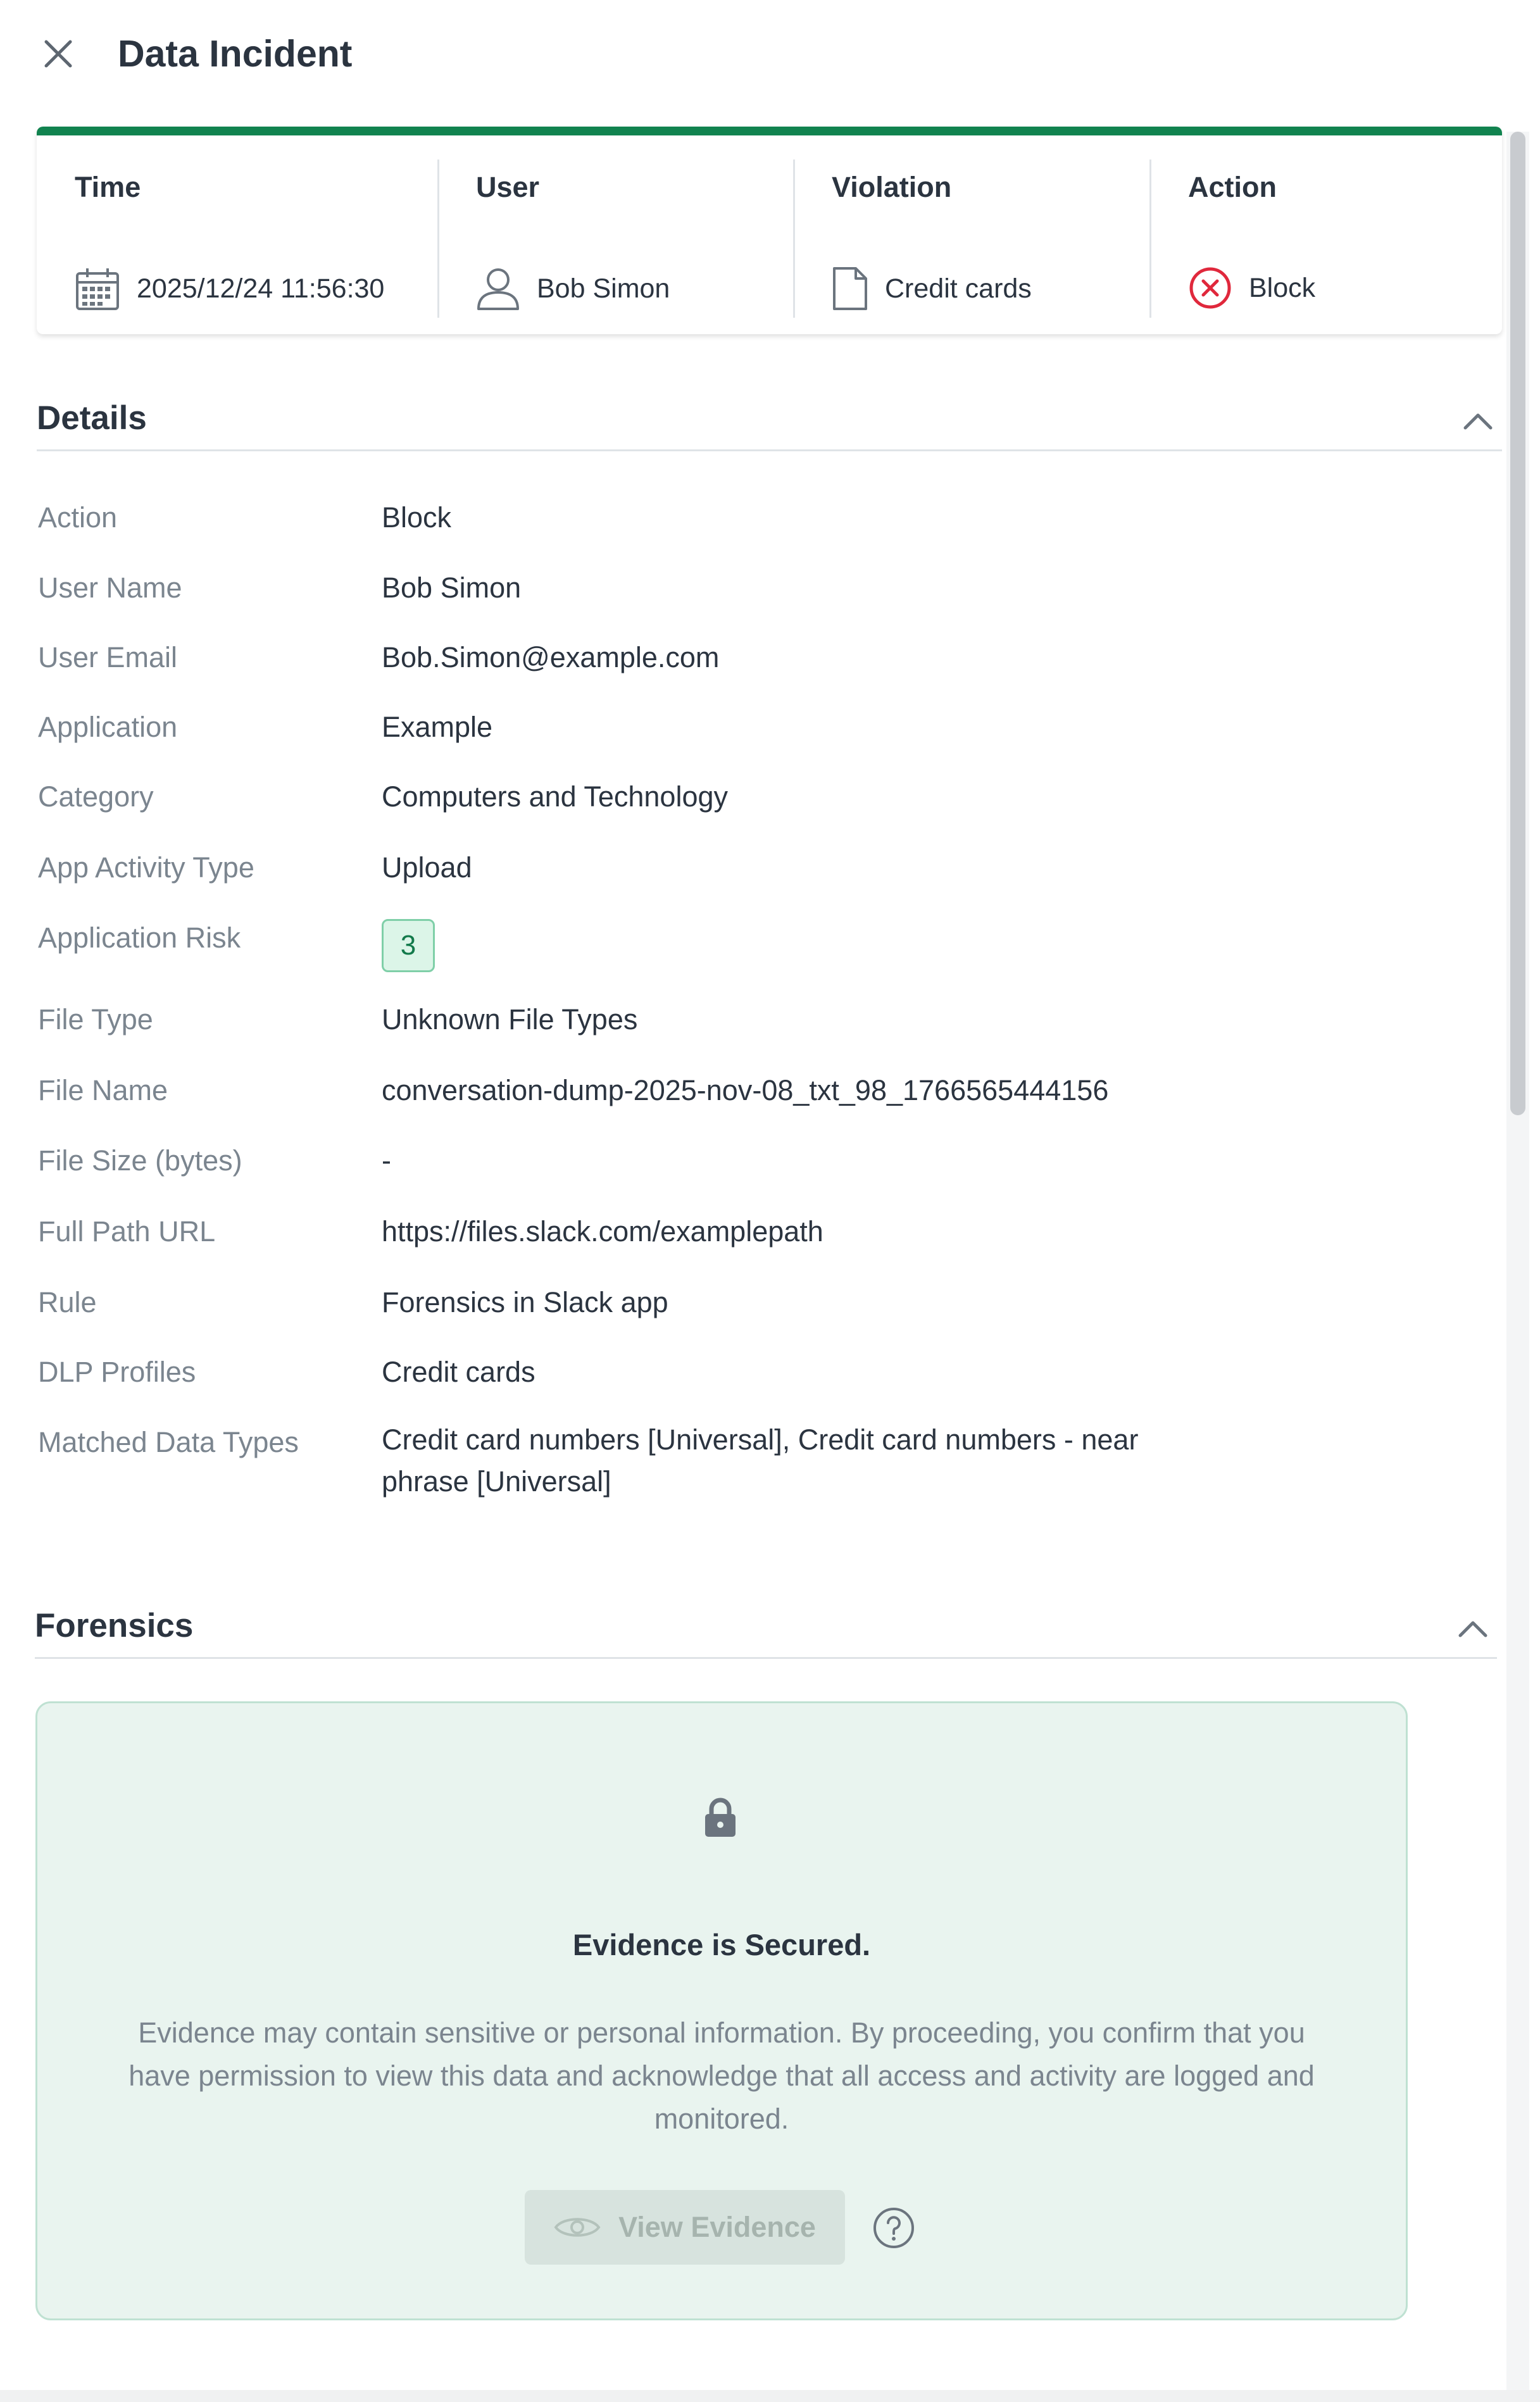 The height and width of the screenshot is (2402, 1540). What do you see at coordinates (110, 588) in the screenshot?
I see `detail-label-user-name: User Name` at bounding box center [110, 588].